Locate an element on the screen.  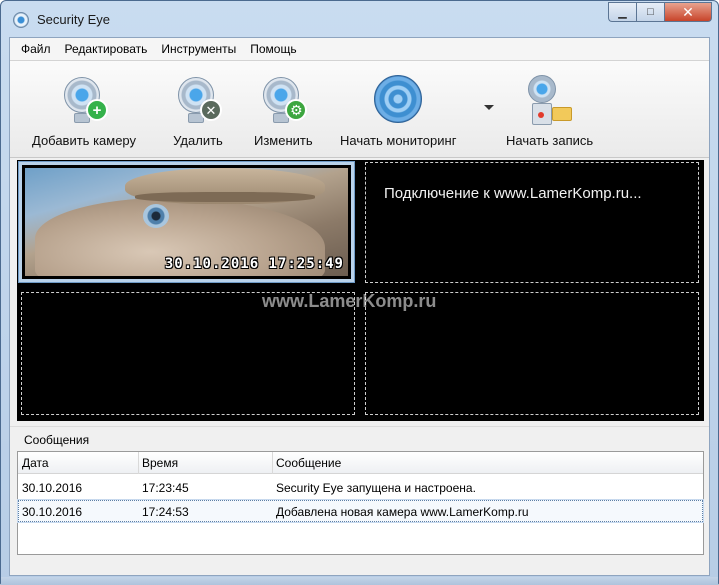
camera-feed-image: 30.10.2016 17:25:49 is located at coordinates (186, 222).